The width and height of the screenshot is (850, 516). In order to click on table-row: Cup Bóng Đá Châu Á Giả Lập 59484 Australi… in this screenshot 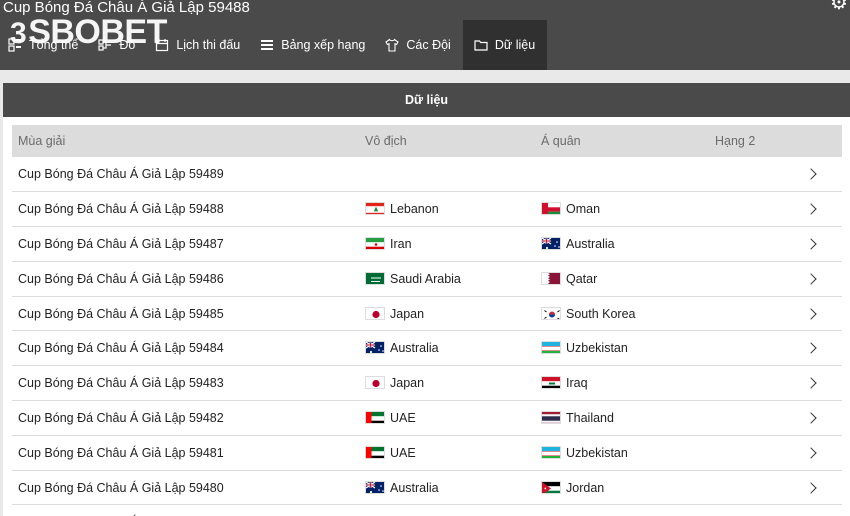, I will do `click(427, 348)`.